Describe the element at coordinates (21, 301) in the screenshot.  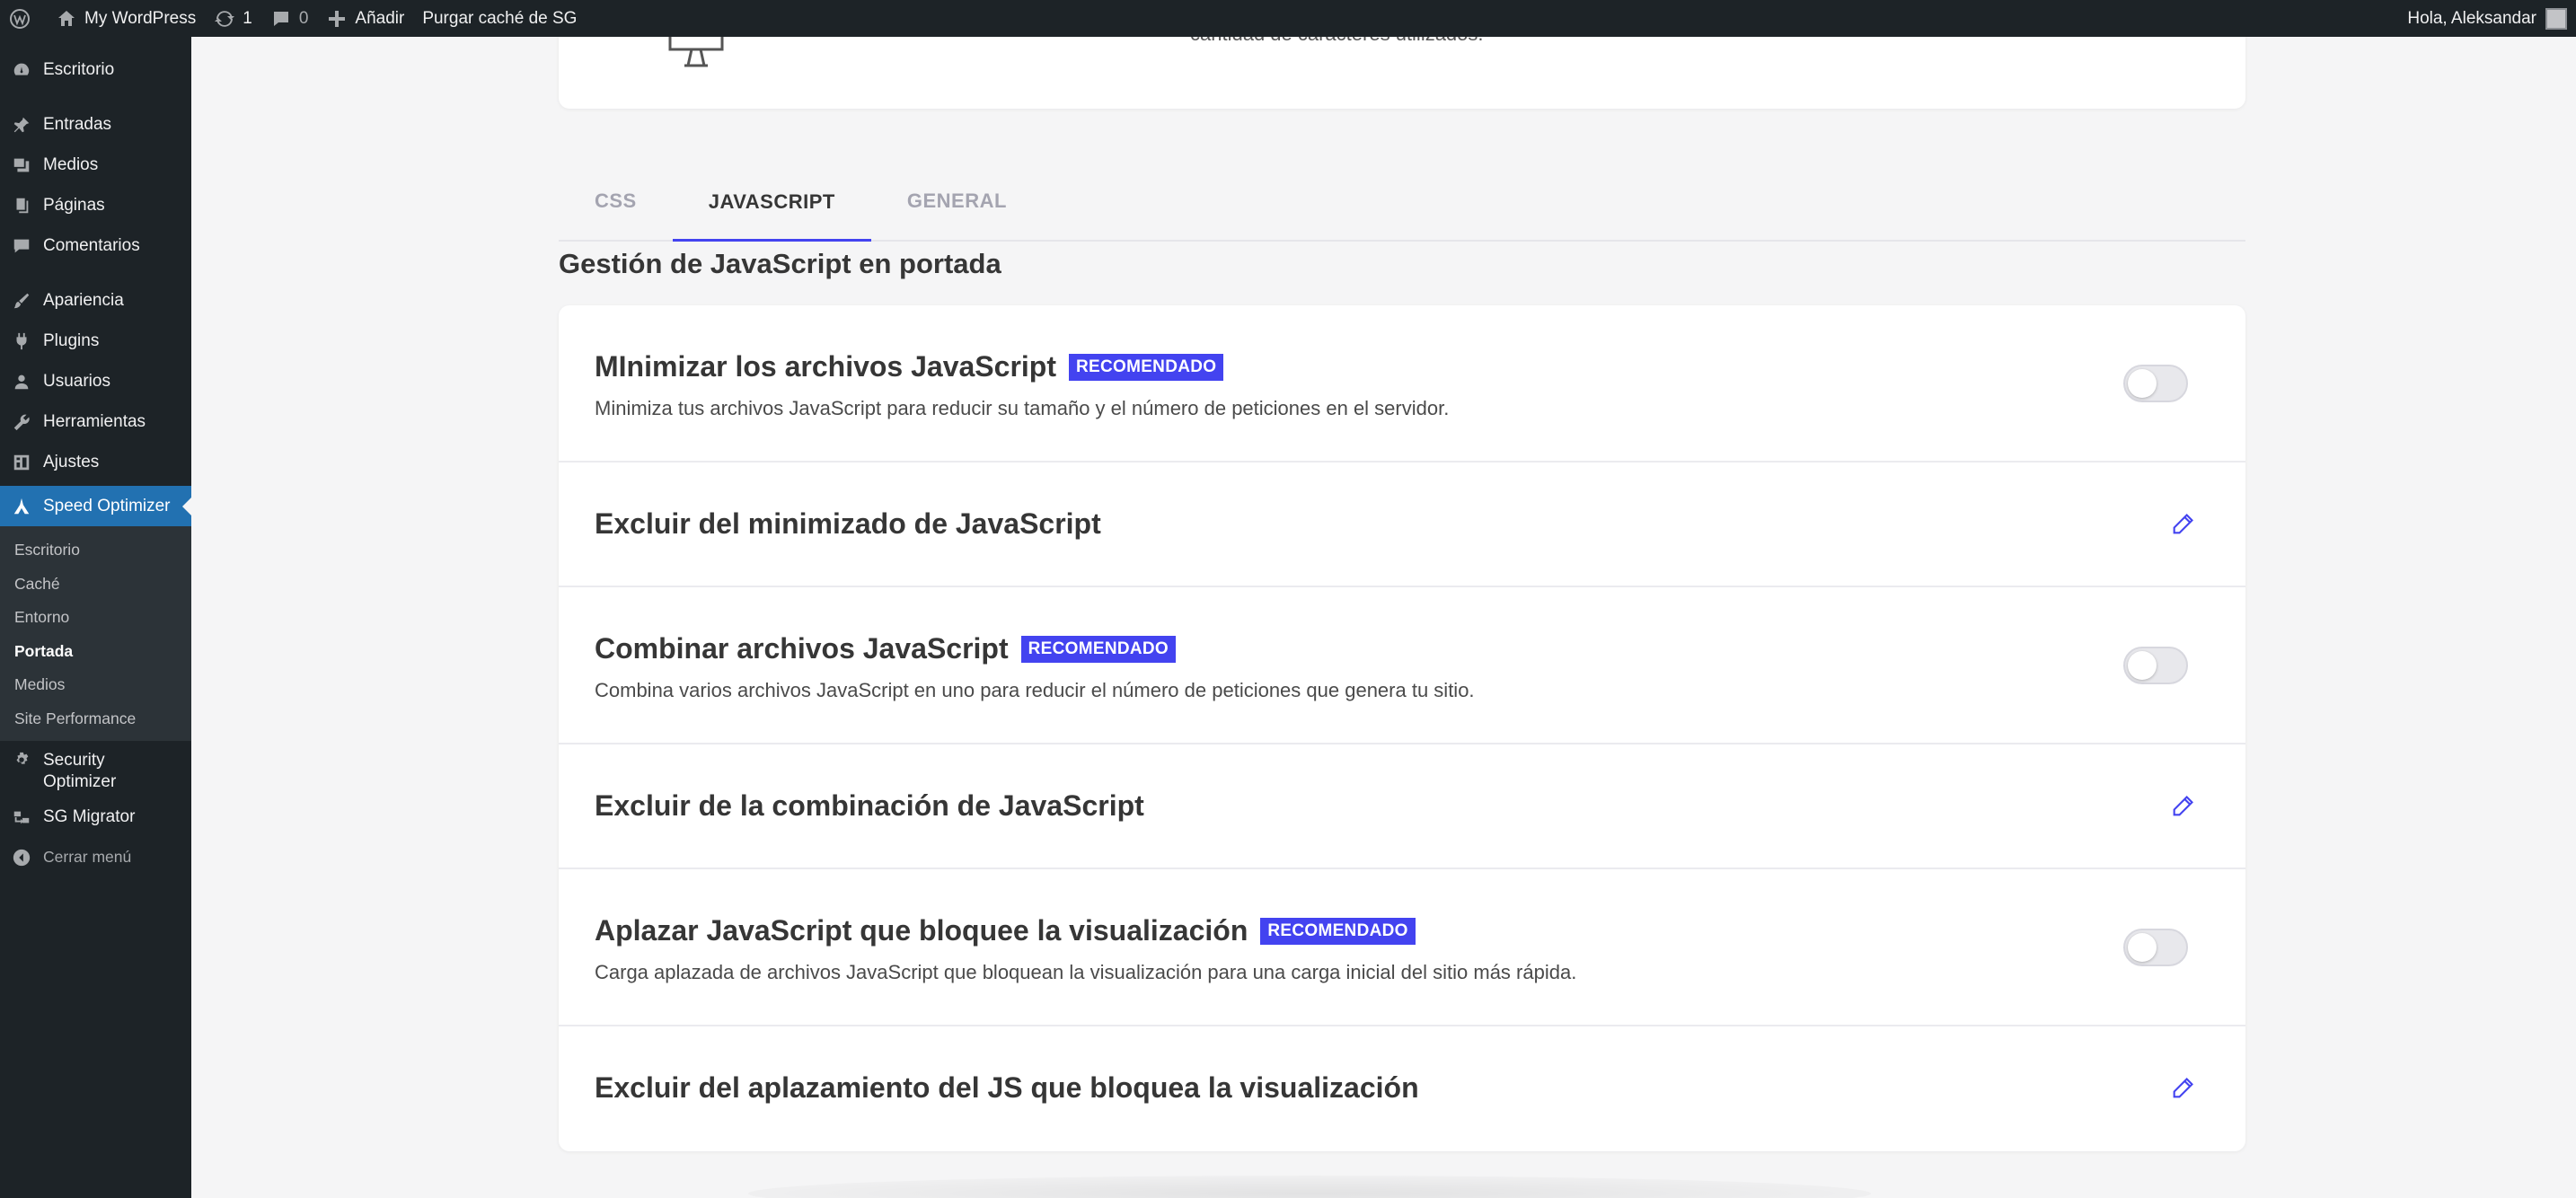
I see `brush-icon` at that location.